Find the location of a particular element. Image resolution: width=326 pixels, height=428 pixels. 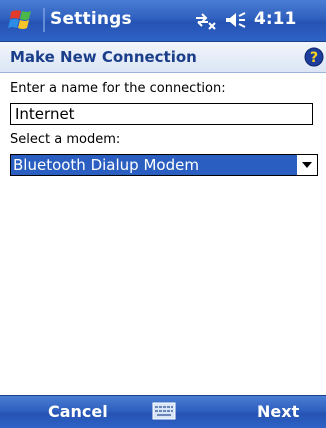

softkey-bar: Cancel Next is located at coordinates (163, 411).